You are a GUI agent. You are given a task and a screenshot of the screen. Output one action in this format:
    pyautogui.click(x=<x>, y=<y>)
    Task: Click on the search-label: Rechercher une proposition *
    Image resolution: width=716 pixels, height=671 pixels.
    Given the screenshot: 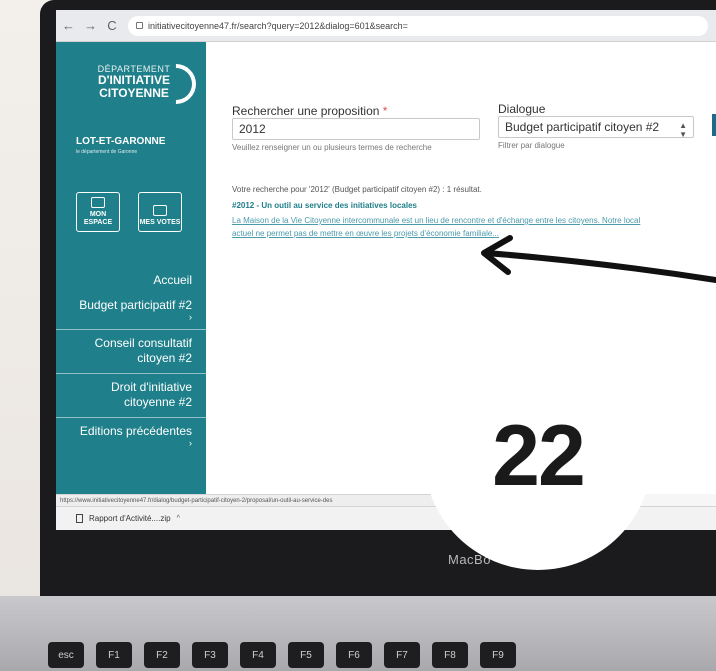 What is the action you would take?
    pyautogui.click(x=309, y=111)
    